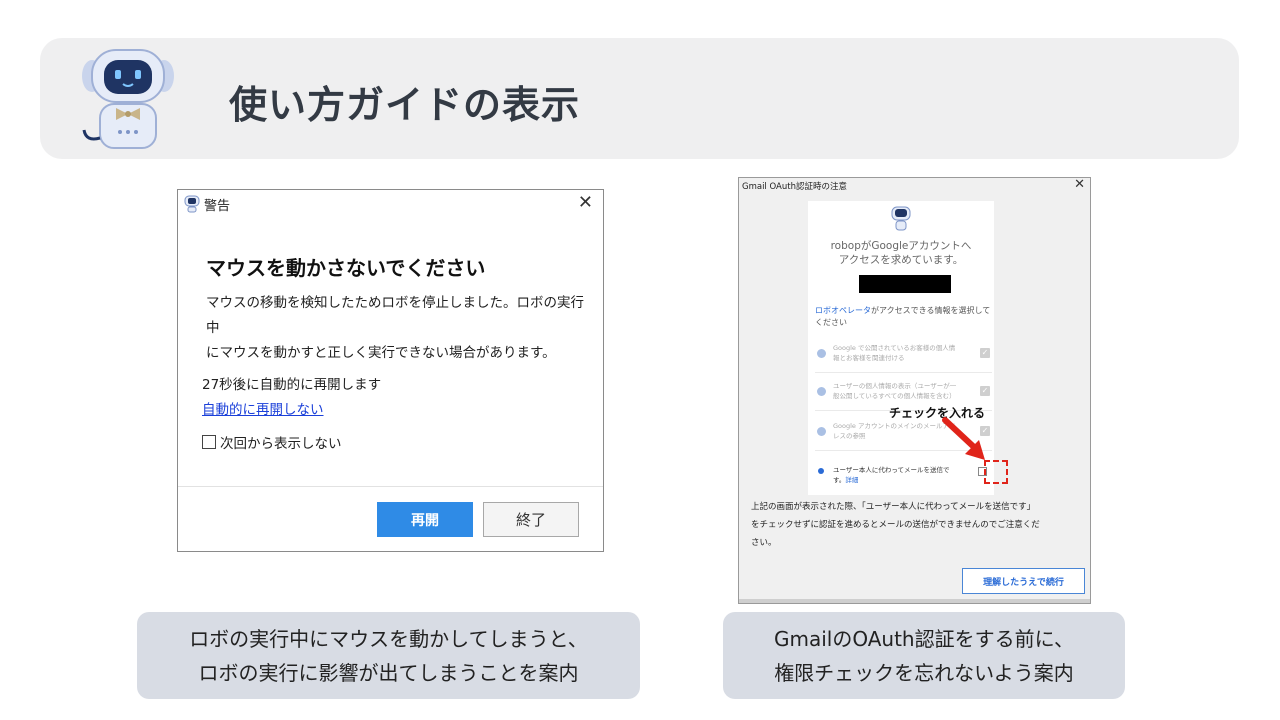 This screenshot has width=1280, height=720. I want to click on permission-line: ユーザー本人に代わってメールを送信で, so click(891, 470).